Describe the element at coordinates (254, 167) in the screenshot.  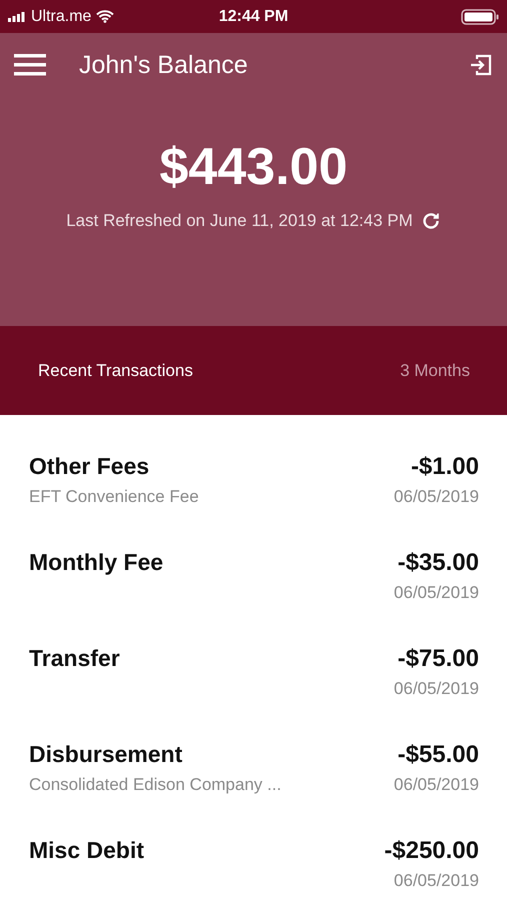
I see `balance-amount: $443.00` at that location.